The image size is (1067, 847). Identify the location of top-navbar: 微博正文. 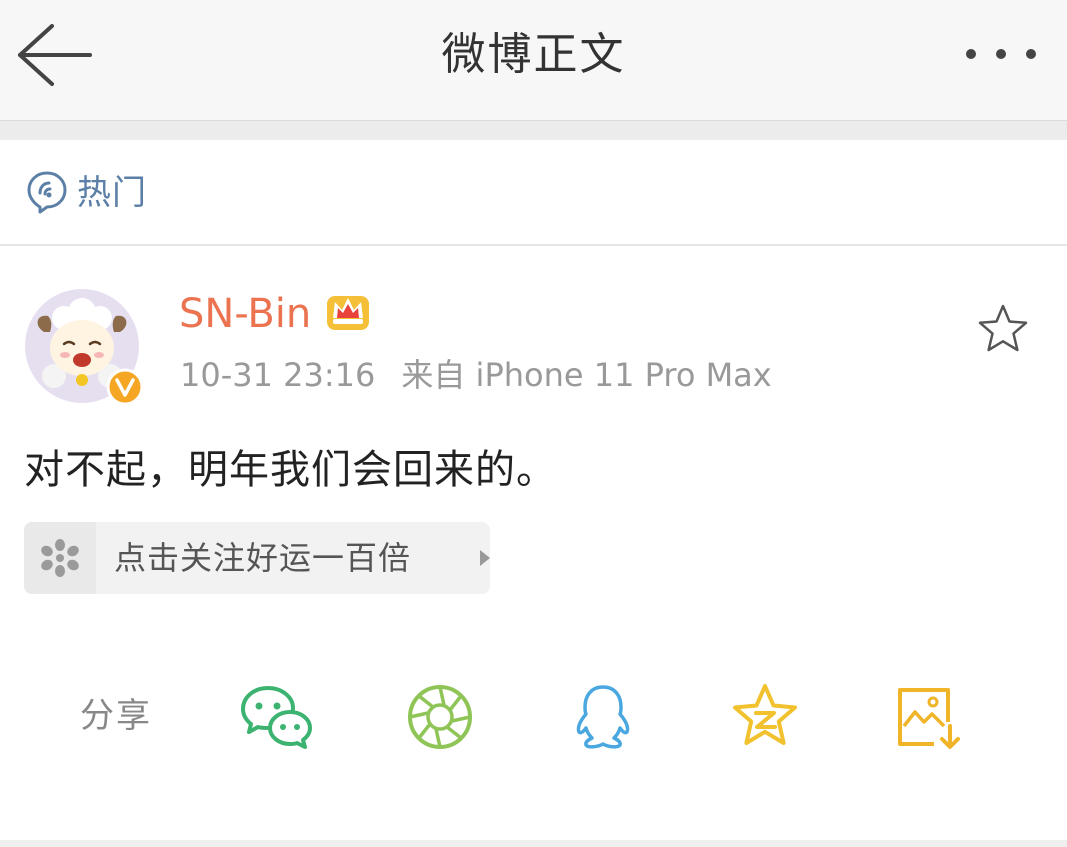
(533, 60).